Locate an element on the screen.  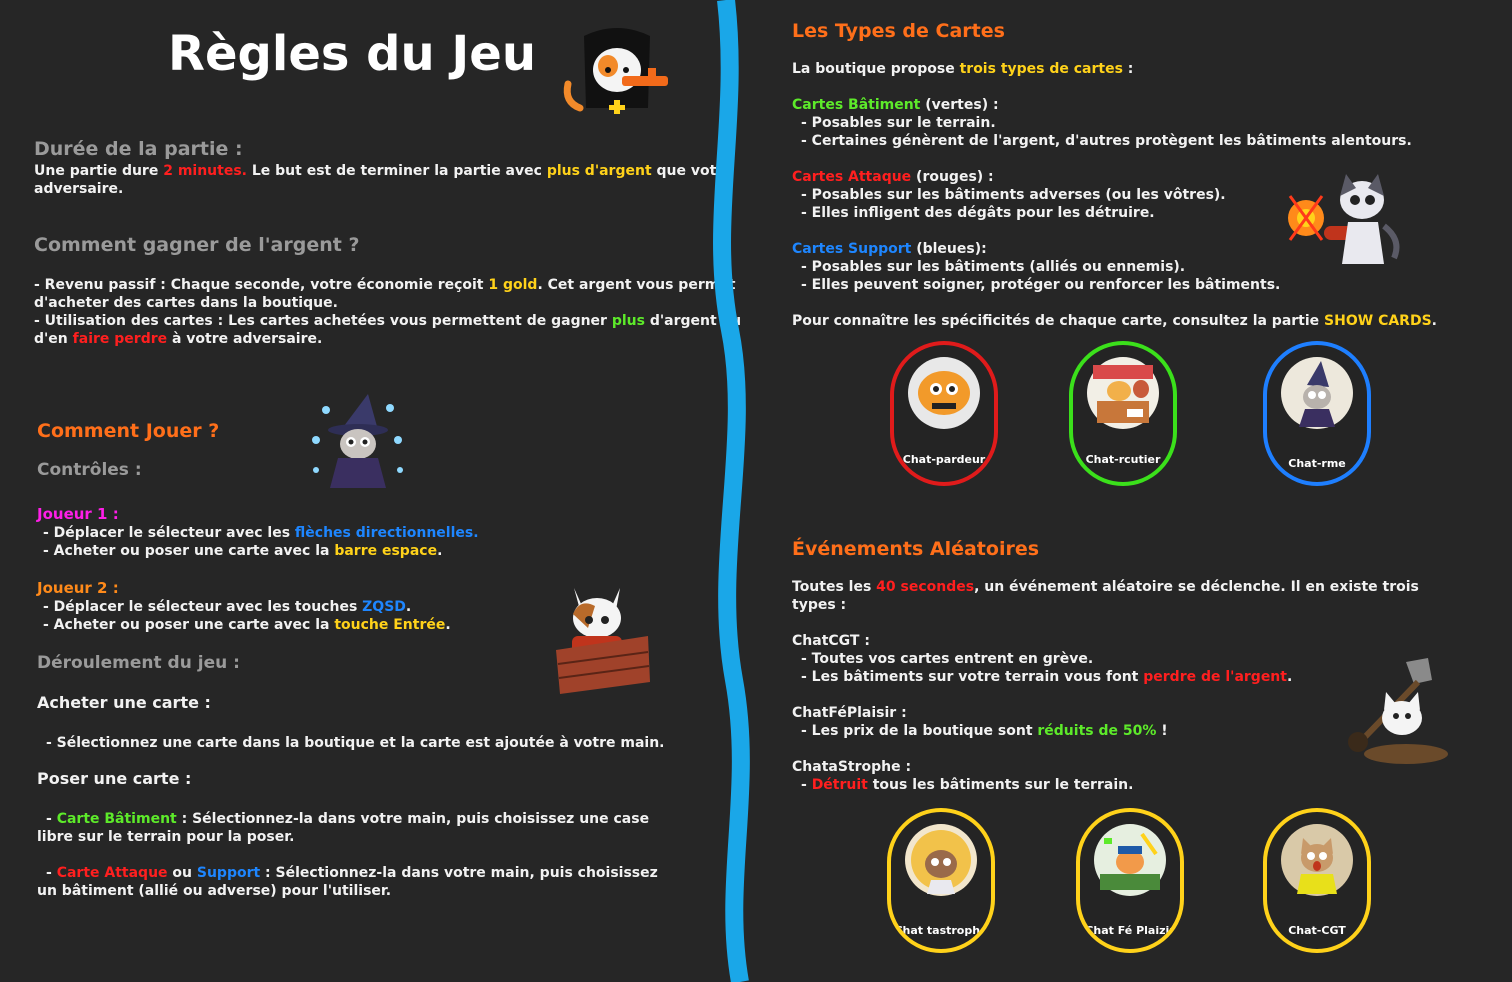
duree-heading: Durée de la partie : is located at coordinates (138, 149).